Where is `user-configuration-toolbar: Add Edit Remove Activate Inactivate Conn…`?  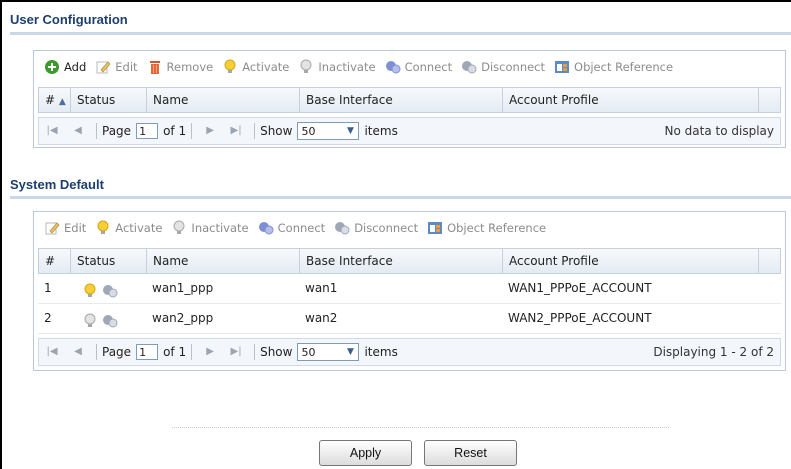 user-configuration-toolbar: Add Edit Remove Activate Inactivate Conn… is located at coordinates (409, 67).